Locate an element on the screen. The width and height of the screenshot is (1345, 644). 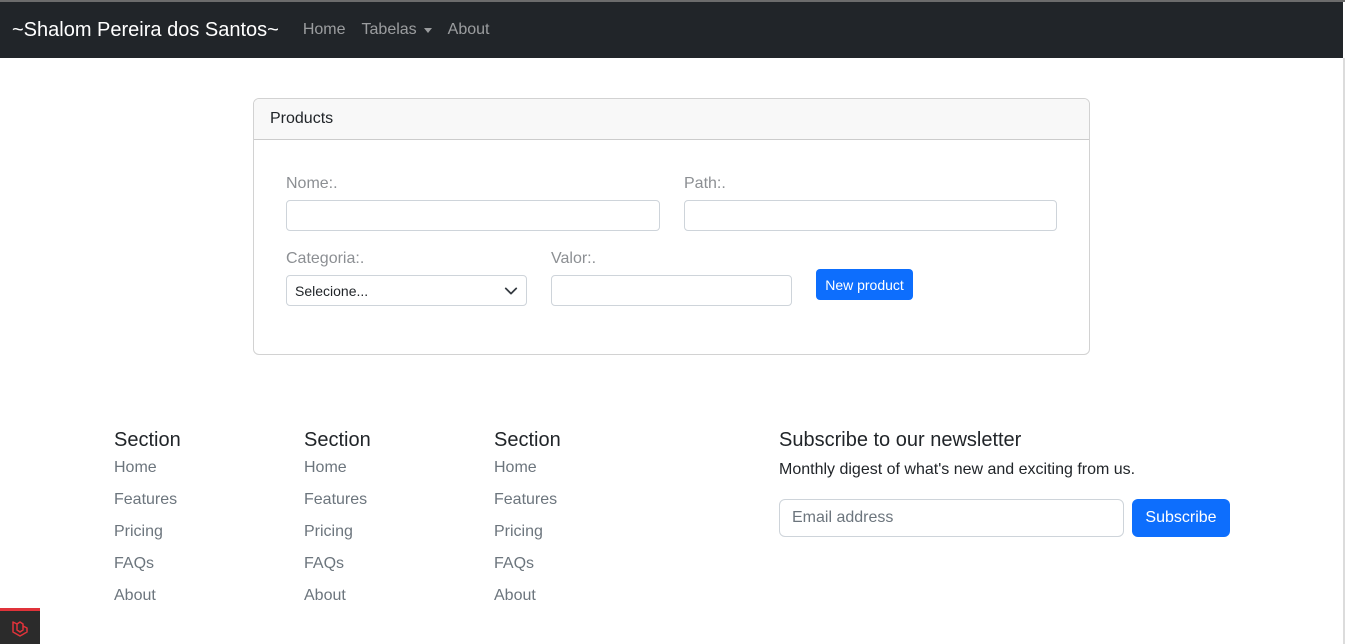
path-label: Path:. is located at coordinates (705, 183).